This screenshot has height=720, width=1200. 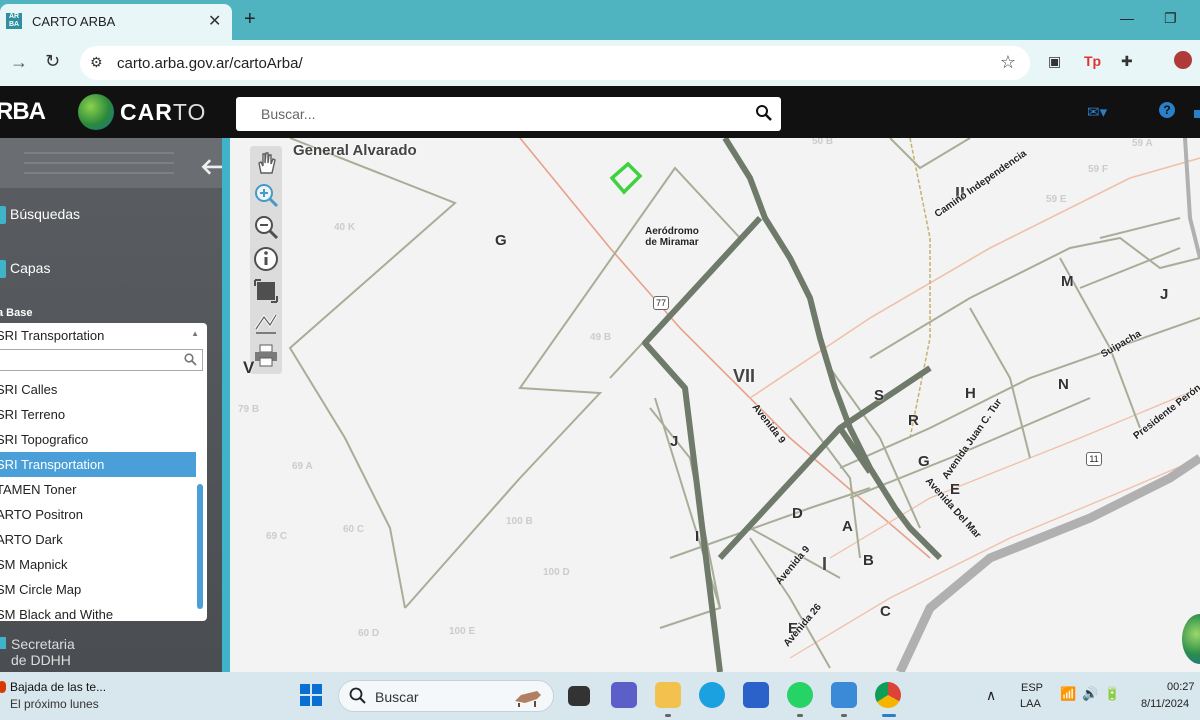 What do you see at coordinates (1181, 687) in the screenshot?
I see `clock-time: 00:27` at bounding box center [1181, 687].